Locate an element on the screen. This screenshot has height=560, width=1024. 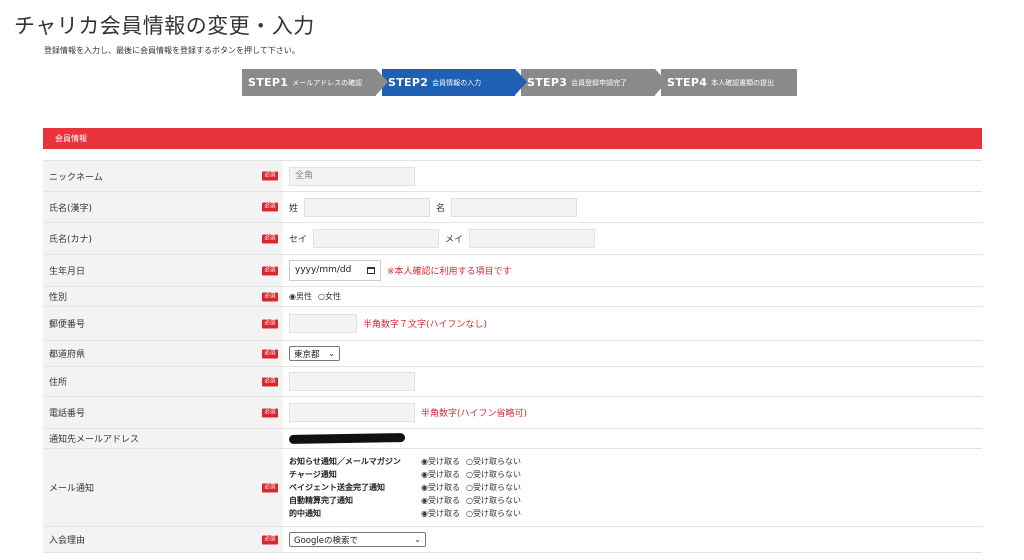
postal-label-cell: 郵便番号 必須 is located at coordinates (163, 323).